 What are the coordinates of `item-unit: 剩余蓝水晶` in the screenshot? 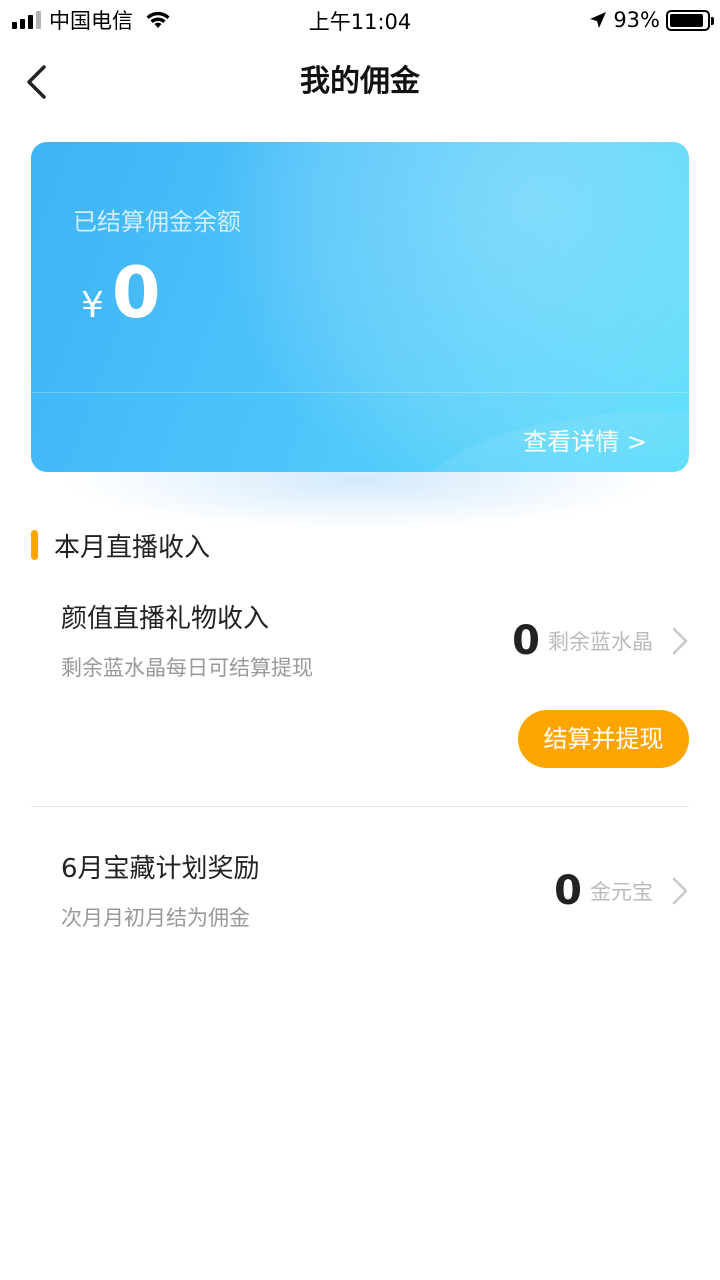 It's located at (600, 642).